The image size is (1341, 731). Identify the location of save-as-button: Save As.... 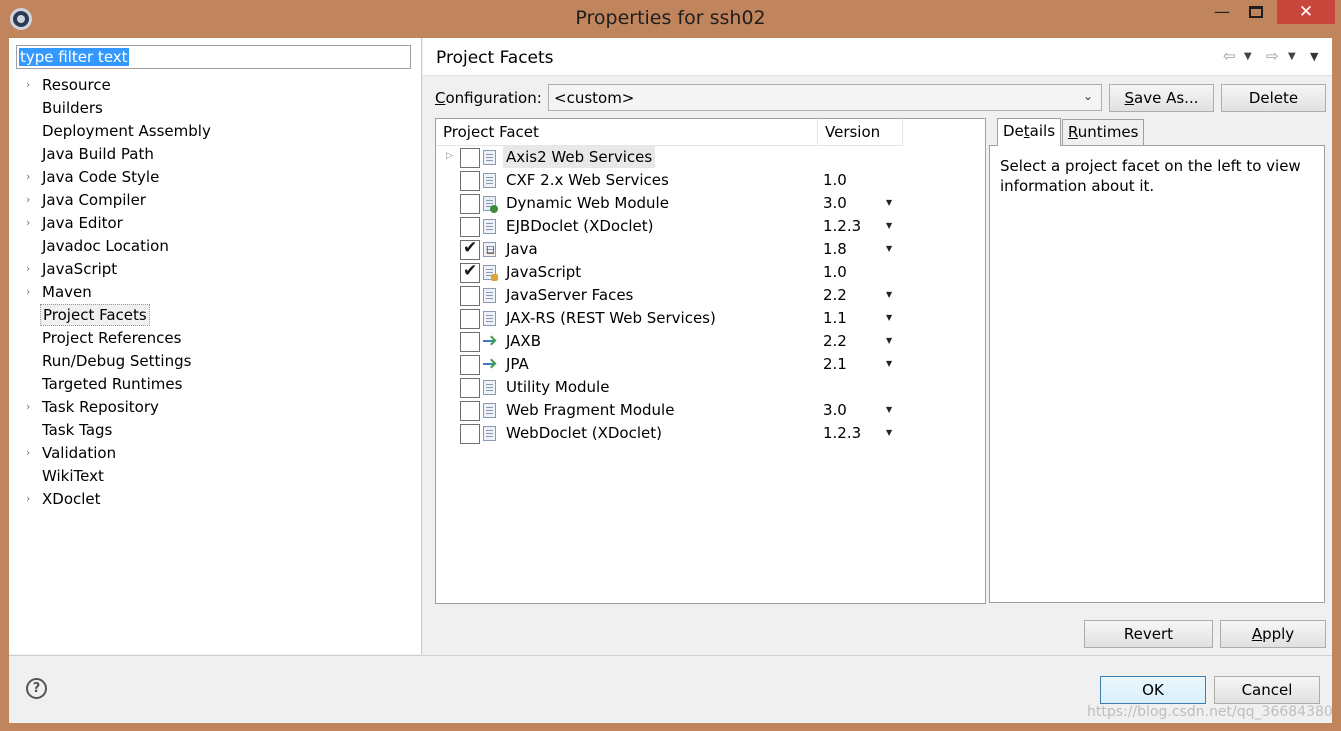
(1161, 98).